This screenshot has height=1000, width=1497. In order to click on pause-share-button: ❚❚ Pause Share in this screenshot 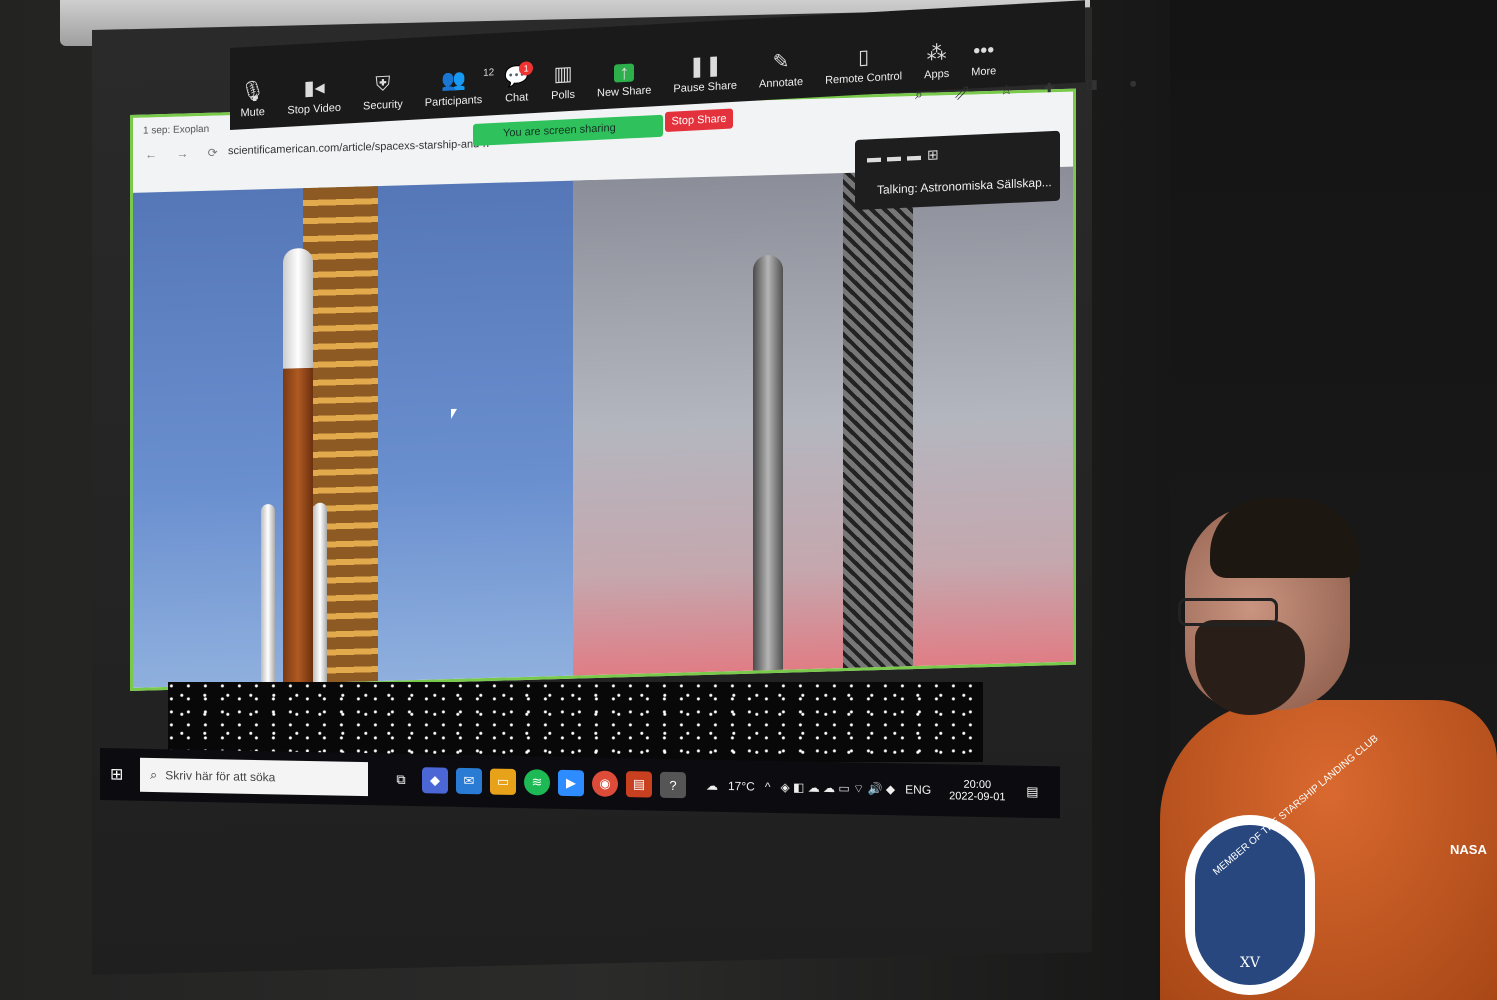, I will do `click(705, 80)`.